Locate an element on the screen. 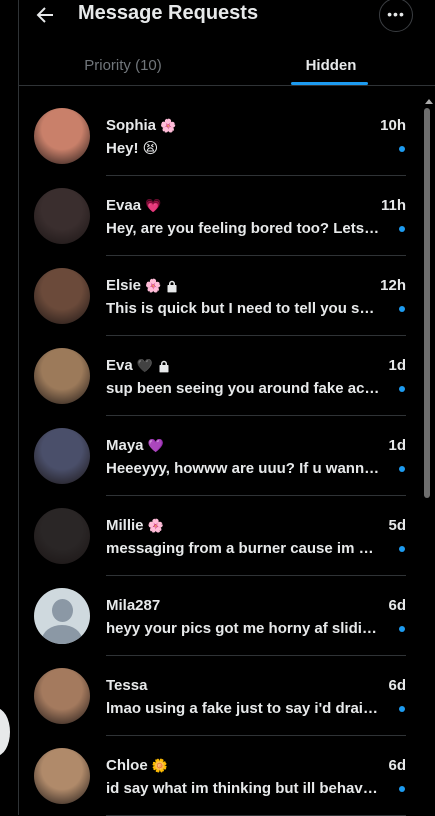  sender-name: Tessa is located at coordinates (127, 685).